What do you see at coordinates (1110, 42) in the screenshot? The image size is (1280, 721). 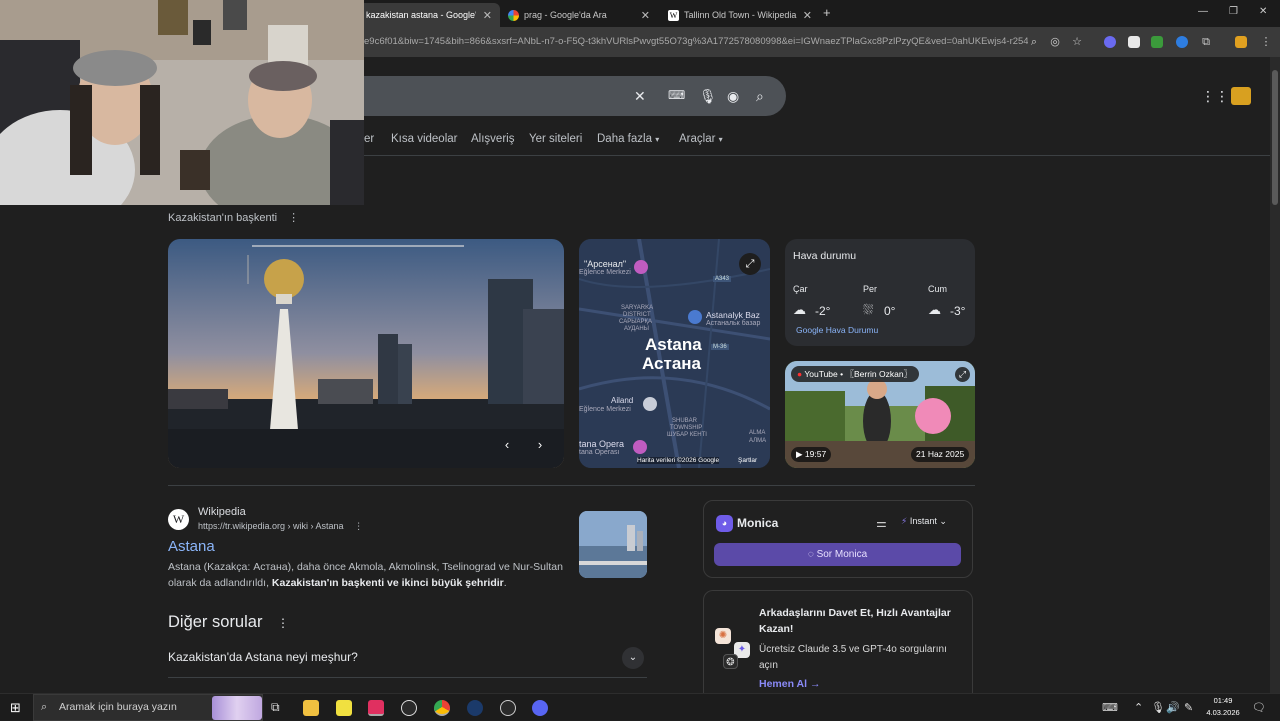 I see `discord-extension-icon` at bounding box center [1110, 42].